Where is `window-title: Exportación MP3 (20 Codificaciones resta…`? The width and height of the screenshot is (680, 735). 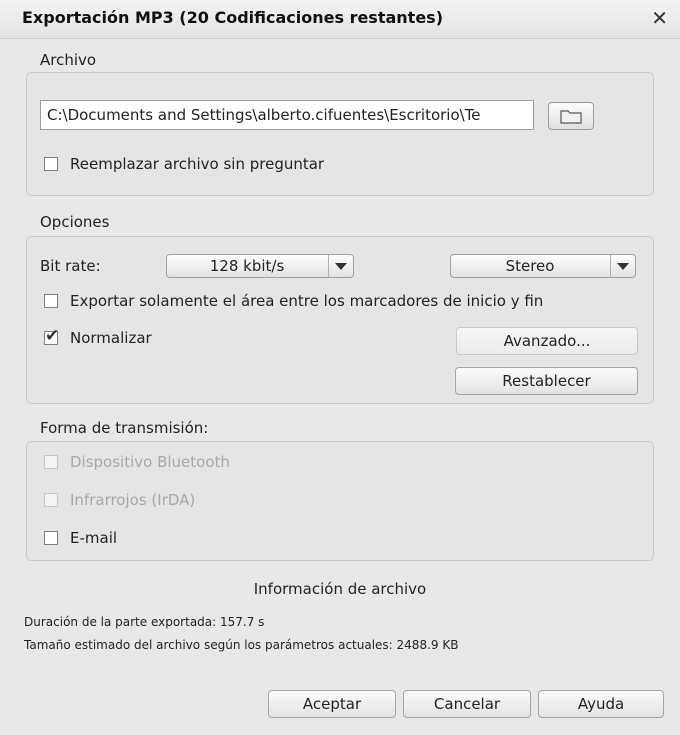
window-title: Exportación MP3 (20 Codificaciones resta… is located at coordinates (232, 17).